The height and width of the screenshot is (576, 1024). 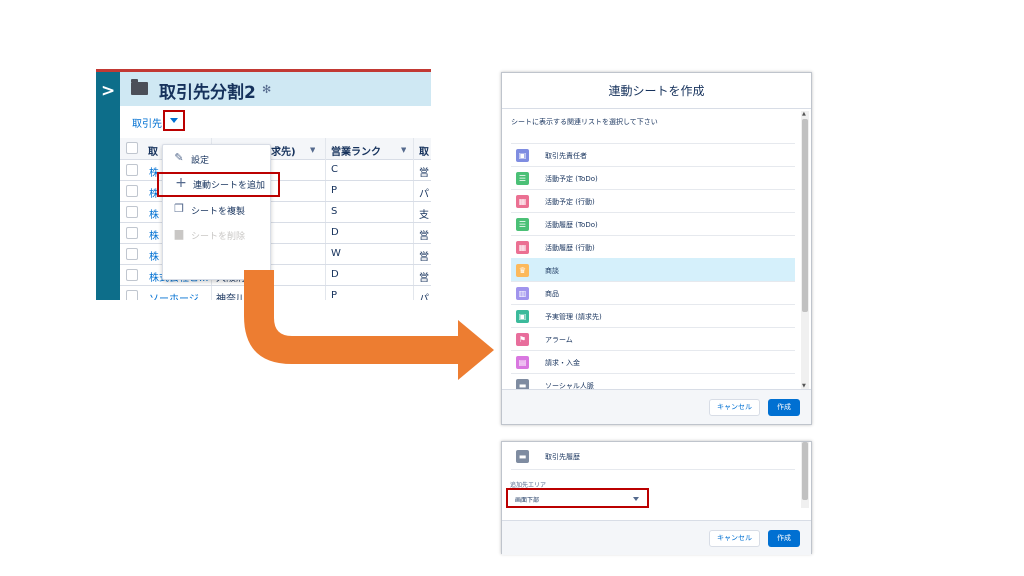 What do you see at coordinates (653, 223) in the screenshot?
I see `list-item-related-list: ☰ 活動履歴 (ToDo)` at bounding box center [653, 223].